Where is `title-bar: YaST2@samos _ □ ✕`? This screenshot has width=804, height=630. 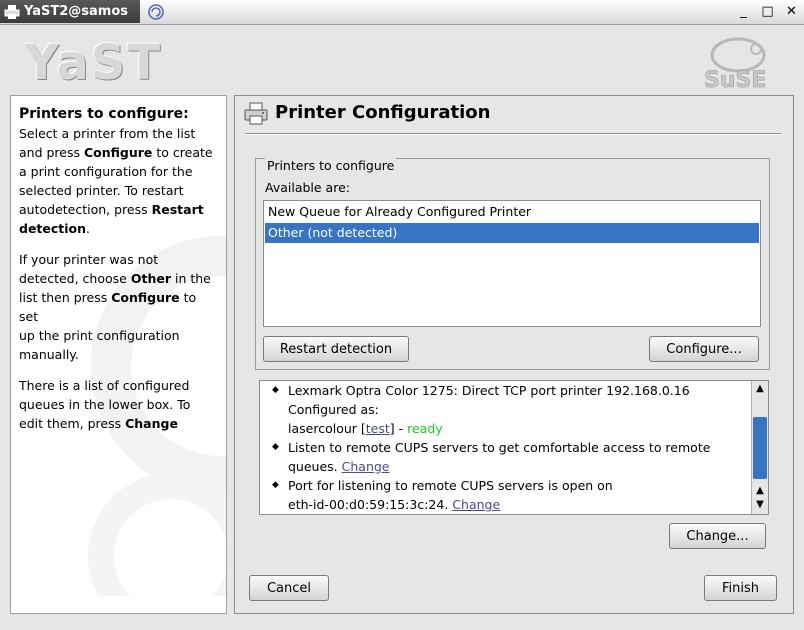 title-bar: YaST2@samos _ □ ✕ is located at coordinates (402, 12).